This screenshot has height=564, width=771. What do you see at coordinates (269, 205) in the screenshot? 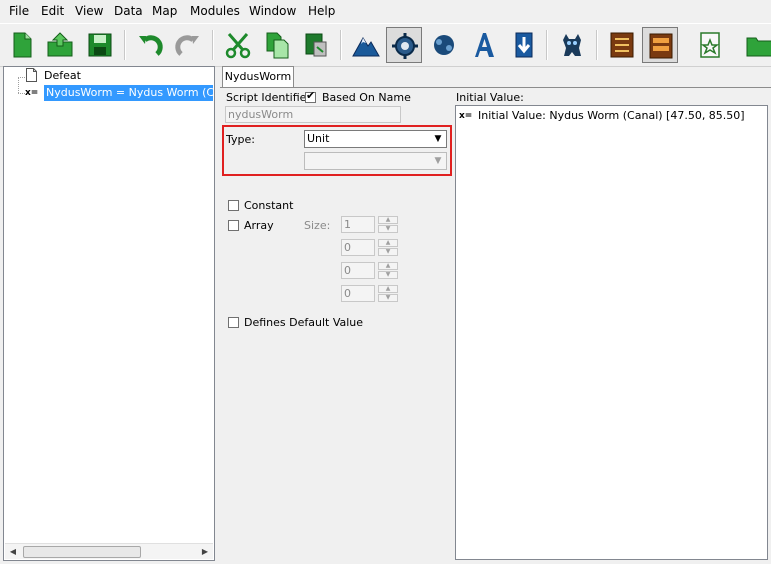
I see `constant-label: Constant` at bounding box center [269, 205].